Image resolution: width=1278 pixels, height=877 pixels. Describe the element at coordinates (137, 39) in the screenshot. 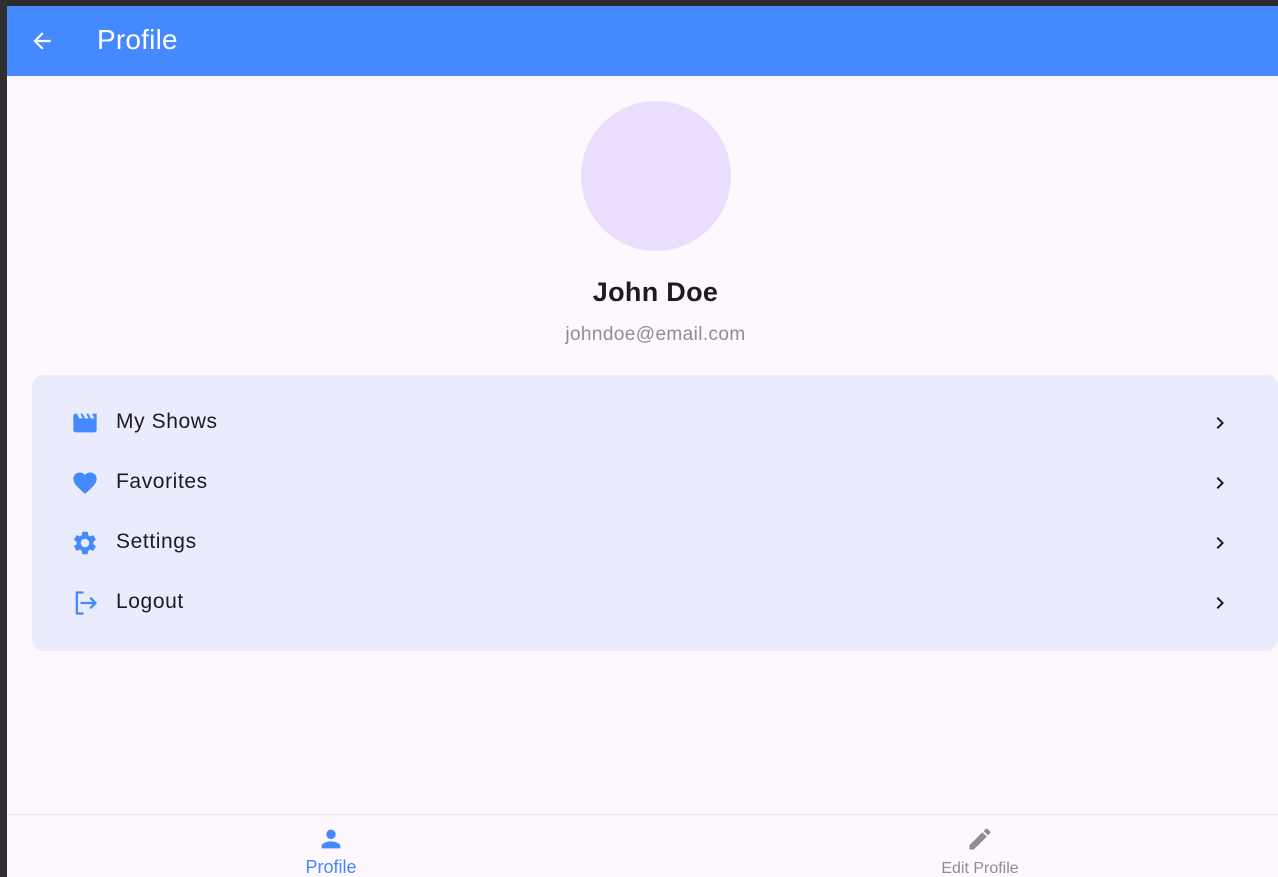

I see `page-title: Profile` at that location.